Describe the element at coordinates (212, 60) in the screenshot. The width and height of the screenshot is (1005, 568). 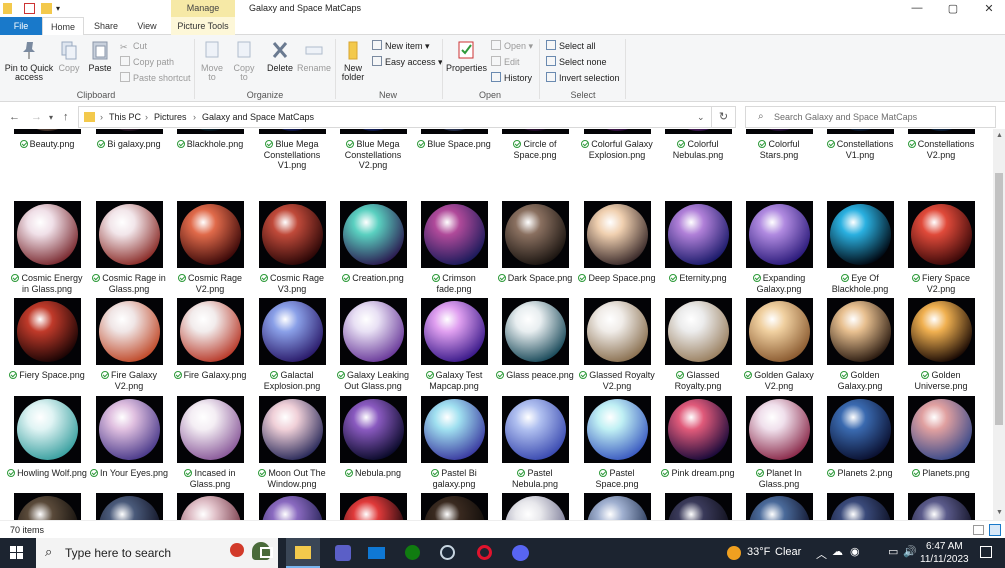
I see `move-to-button: Move to` at that location.